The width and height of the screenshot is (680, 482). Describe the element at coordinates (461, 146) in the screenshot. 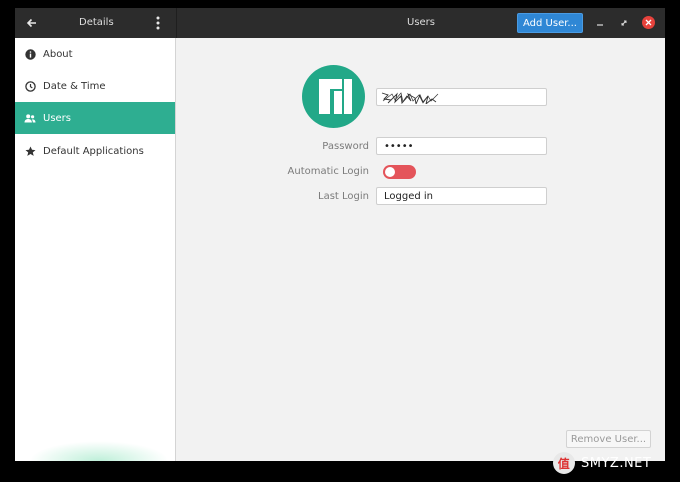

I see `password-field: •••••` at that location.